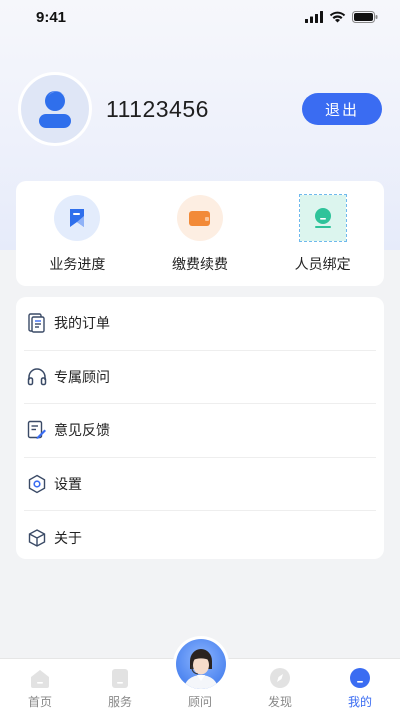 This screenshot has width=400, height=711. What do you see at coordinates (82, 377) in the screenshot?
I see `menu-item-label: 专属顾问` at bounding box center [82, 377].